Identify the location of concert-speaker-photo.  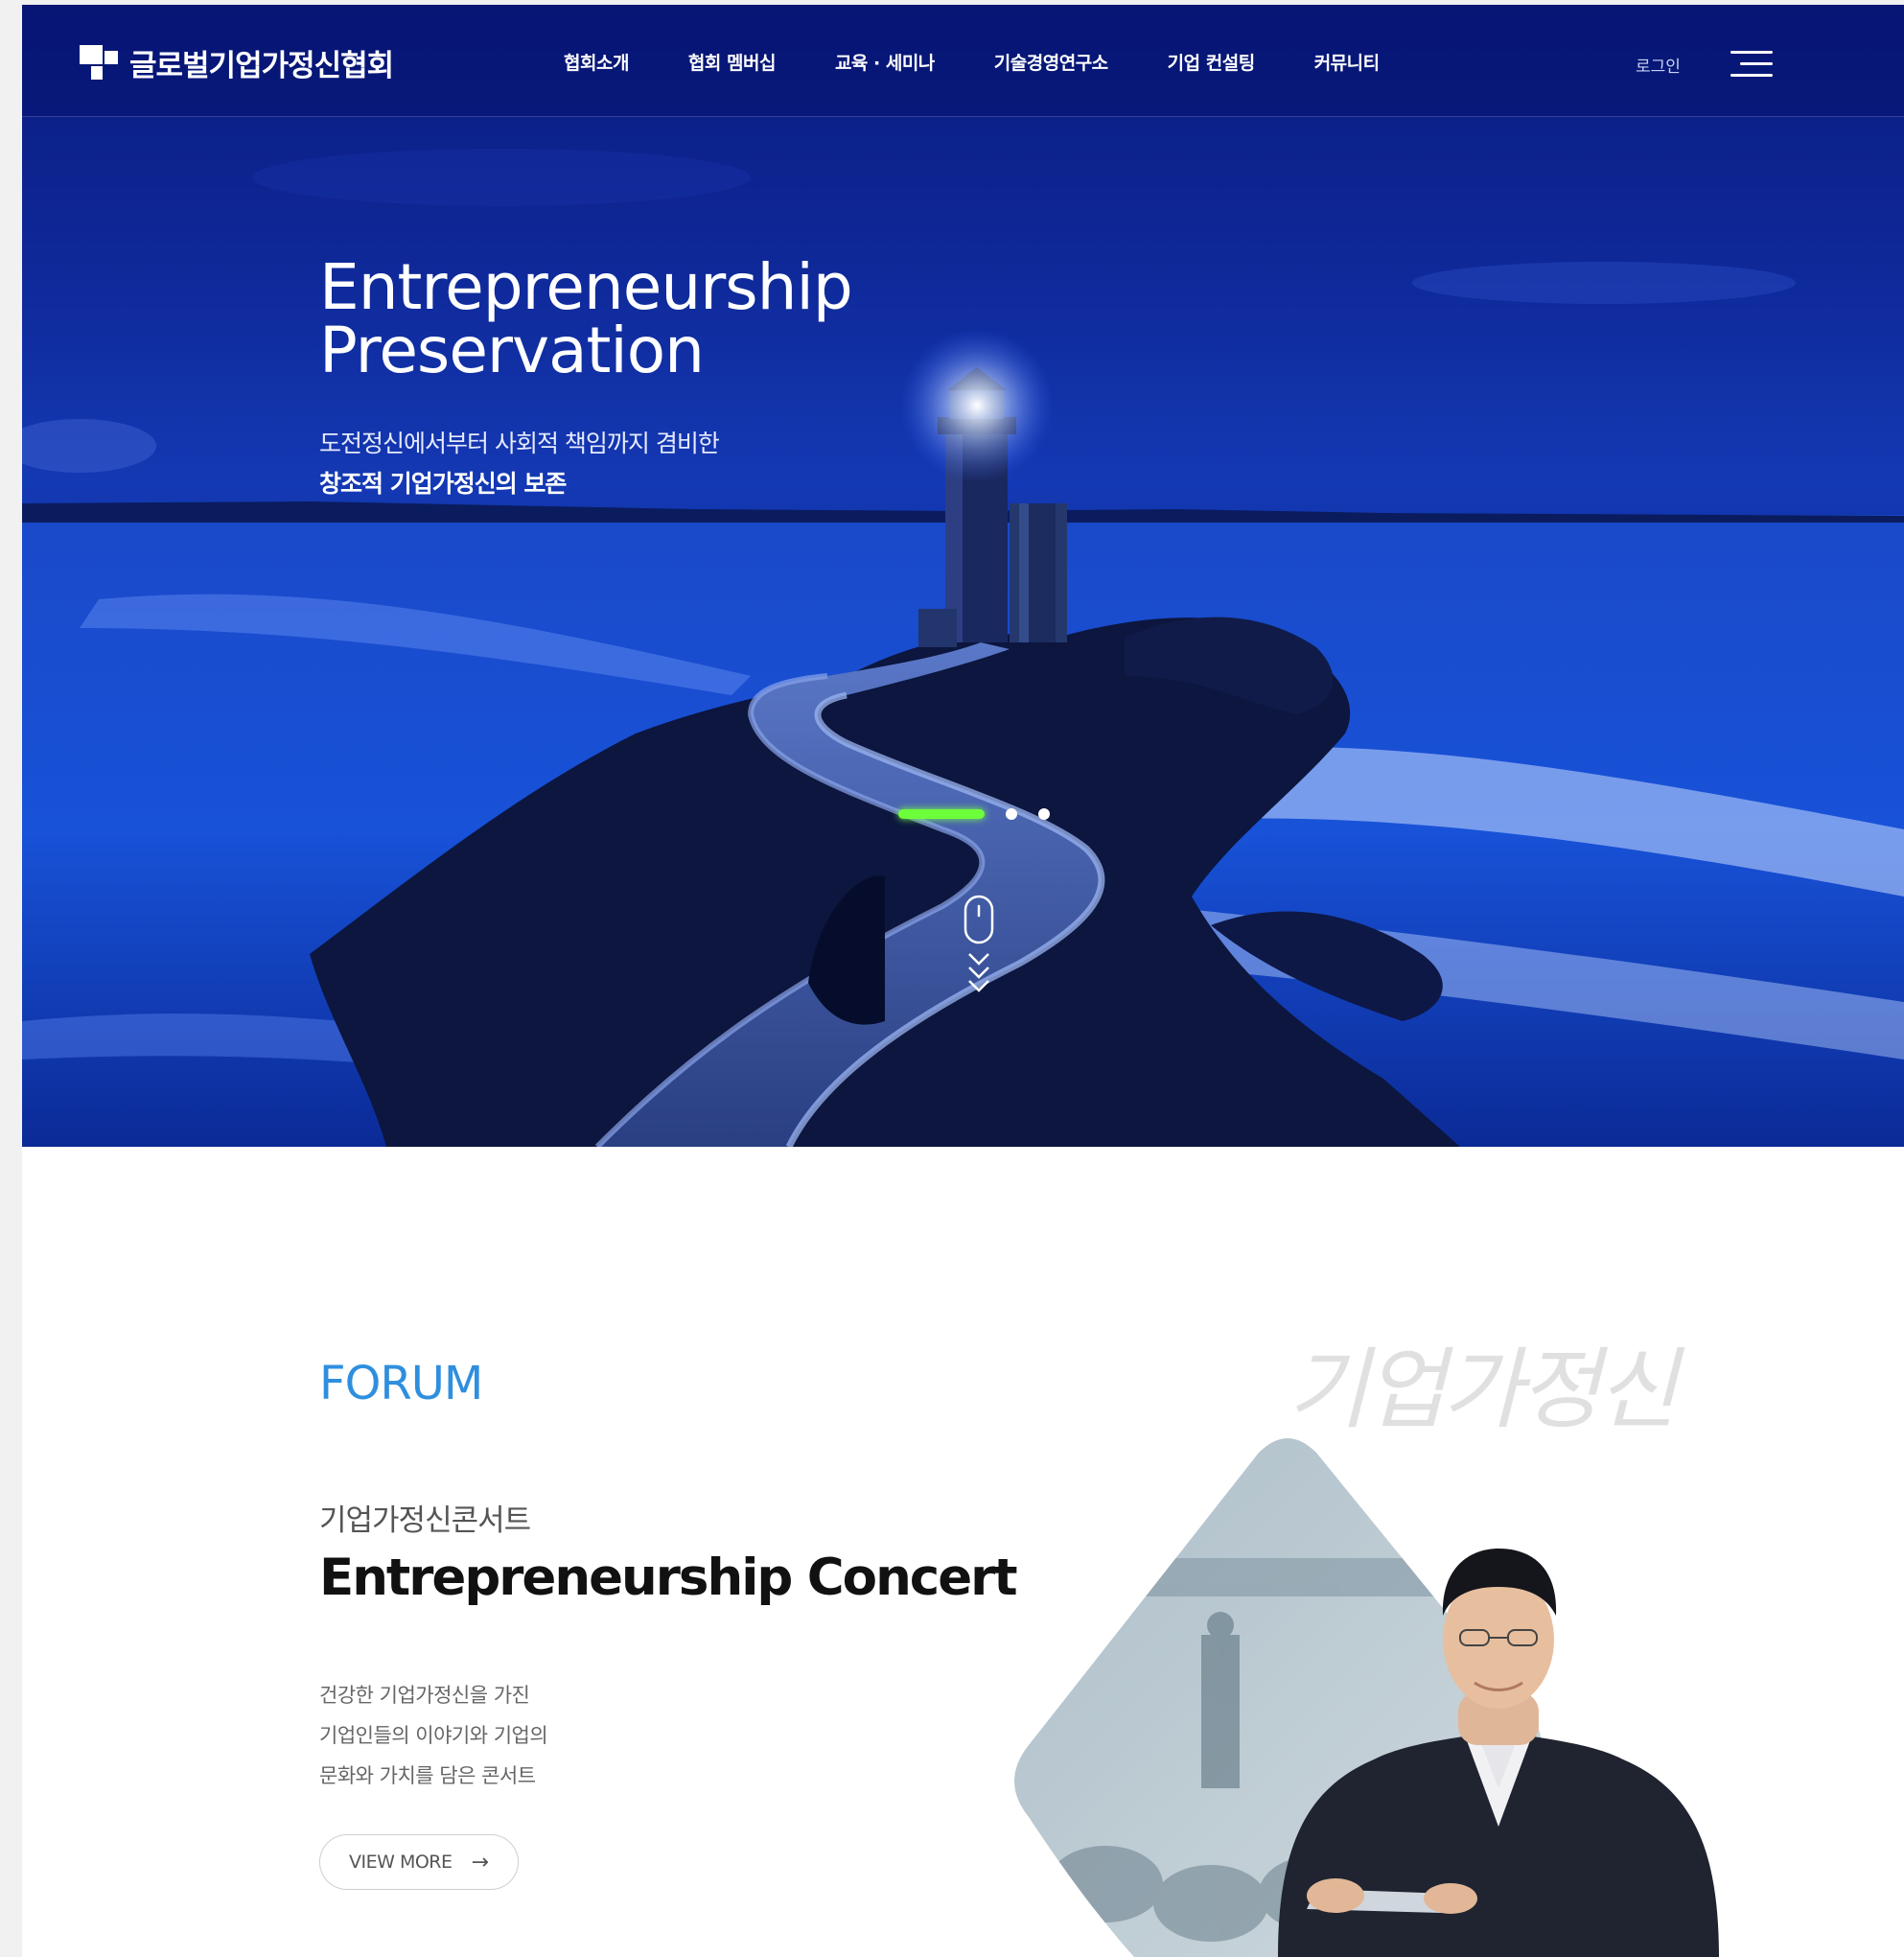
(1367, 1697).